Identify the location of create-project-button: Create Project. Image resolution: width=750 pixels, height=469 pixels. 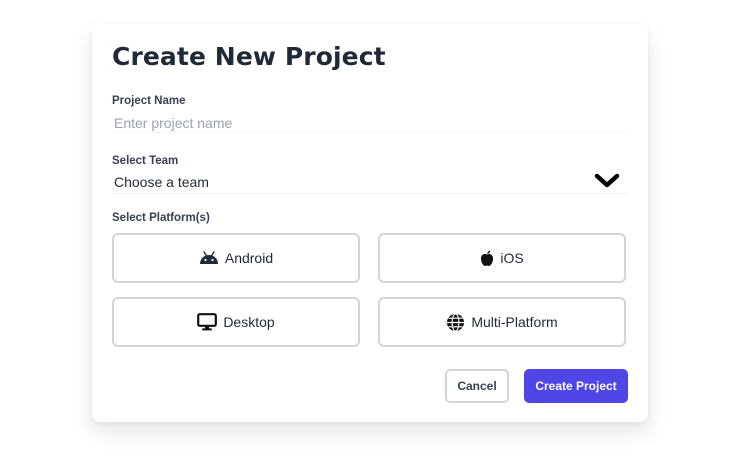
(576, 386).